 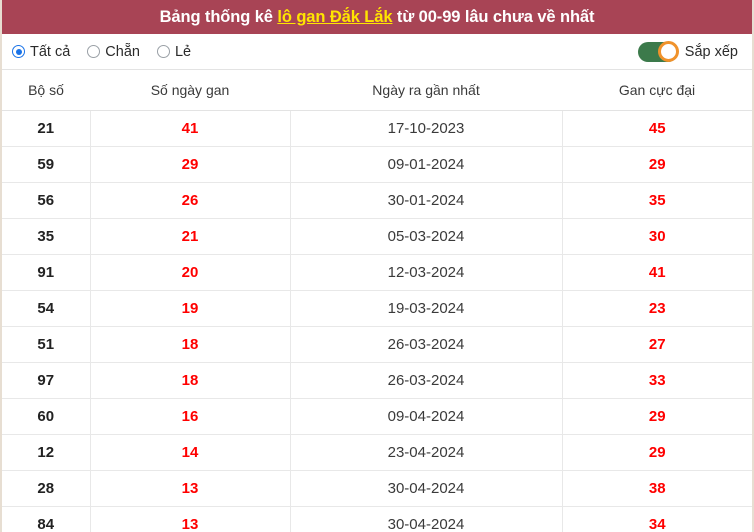 What do you see at coordinates (46, 308) in the screenshot?
I see `cell-bo-so: 54` at bounding box center [46, 308].